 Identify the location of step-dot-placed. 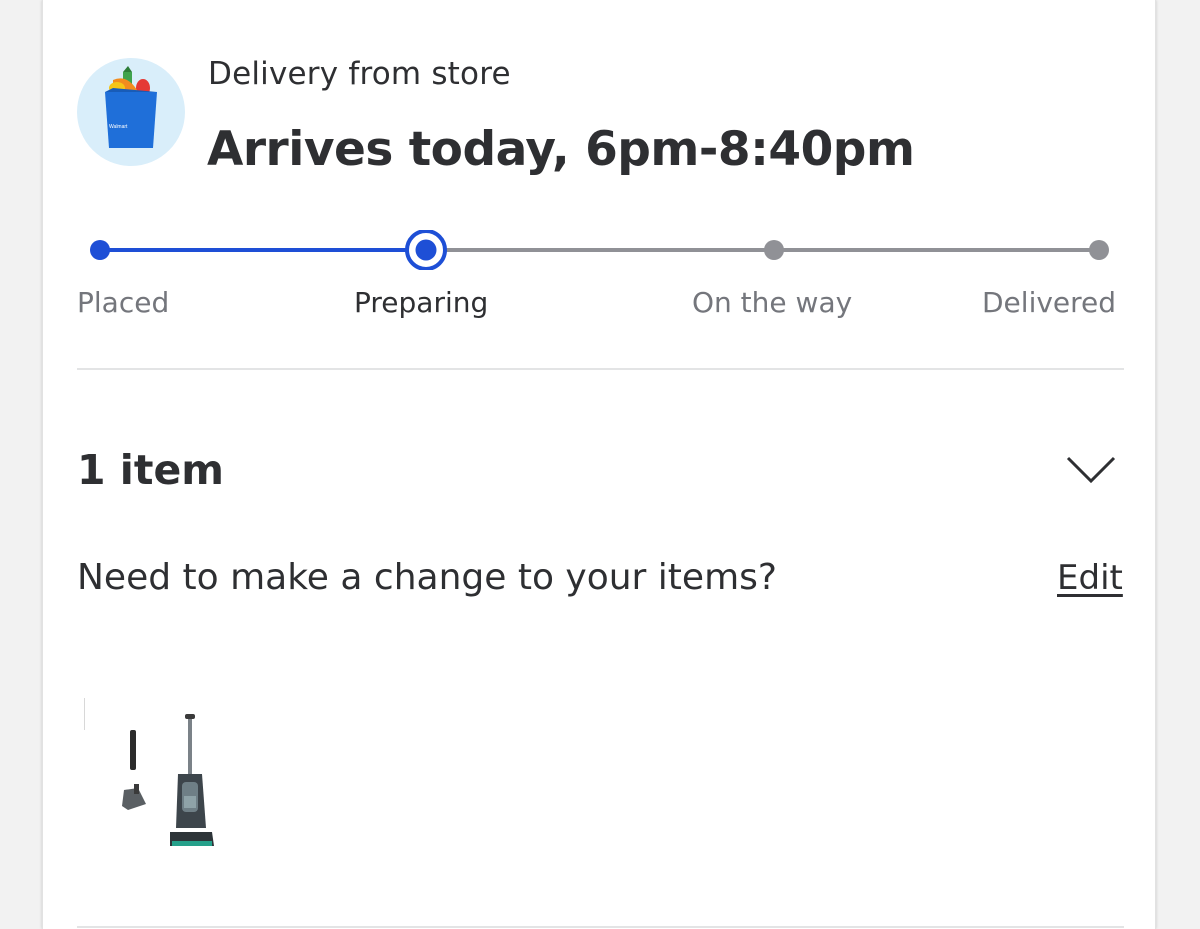
(100, 250).